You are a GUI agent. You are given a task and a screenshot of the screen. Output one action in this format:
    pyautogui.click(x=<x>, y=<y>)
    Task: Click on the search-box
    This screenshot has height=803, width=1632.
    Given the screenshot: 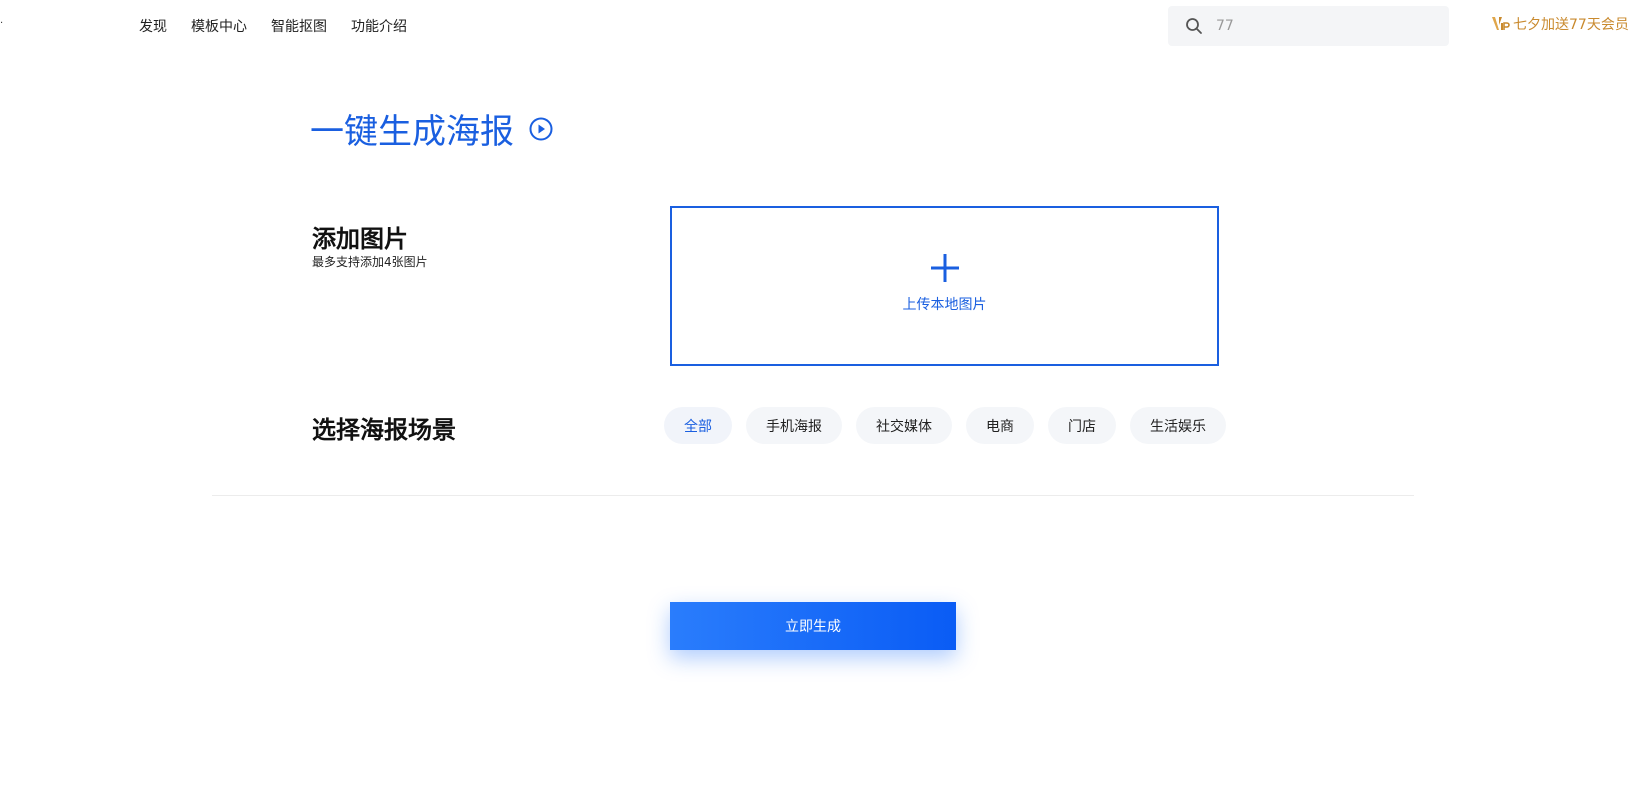 What is the action you would take?
    pyautogui.click(x=1308, y=26)
    